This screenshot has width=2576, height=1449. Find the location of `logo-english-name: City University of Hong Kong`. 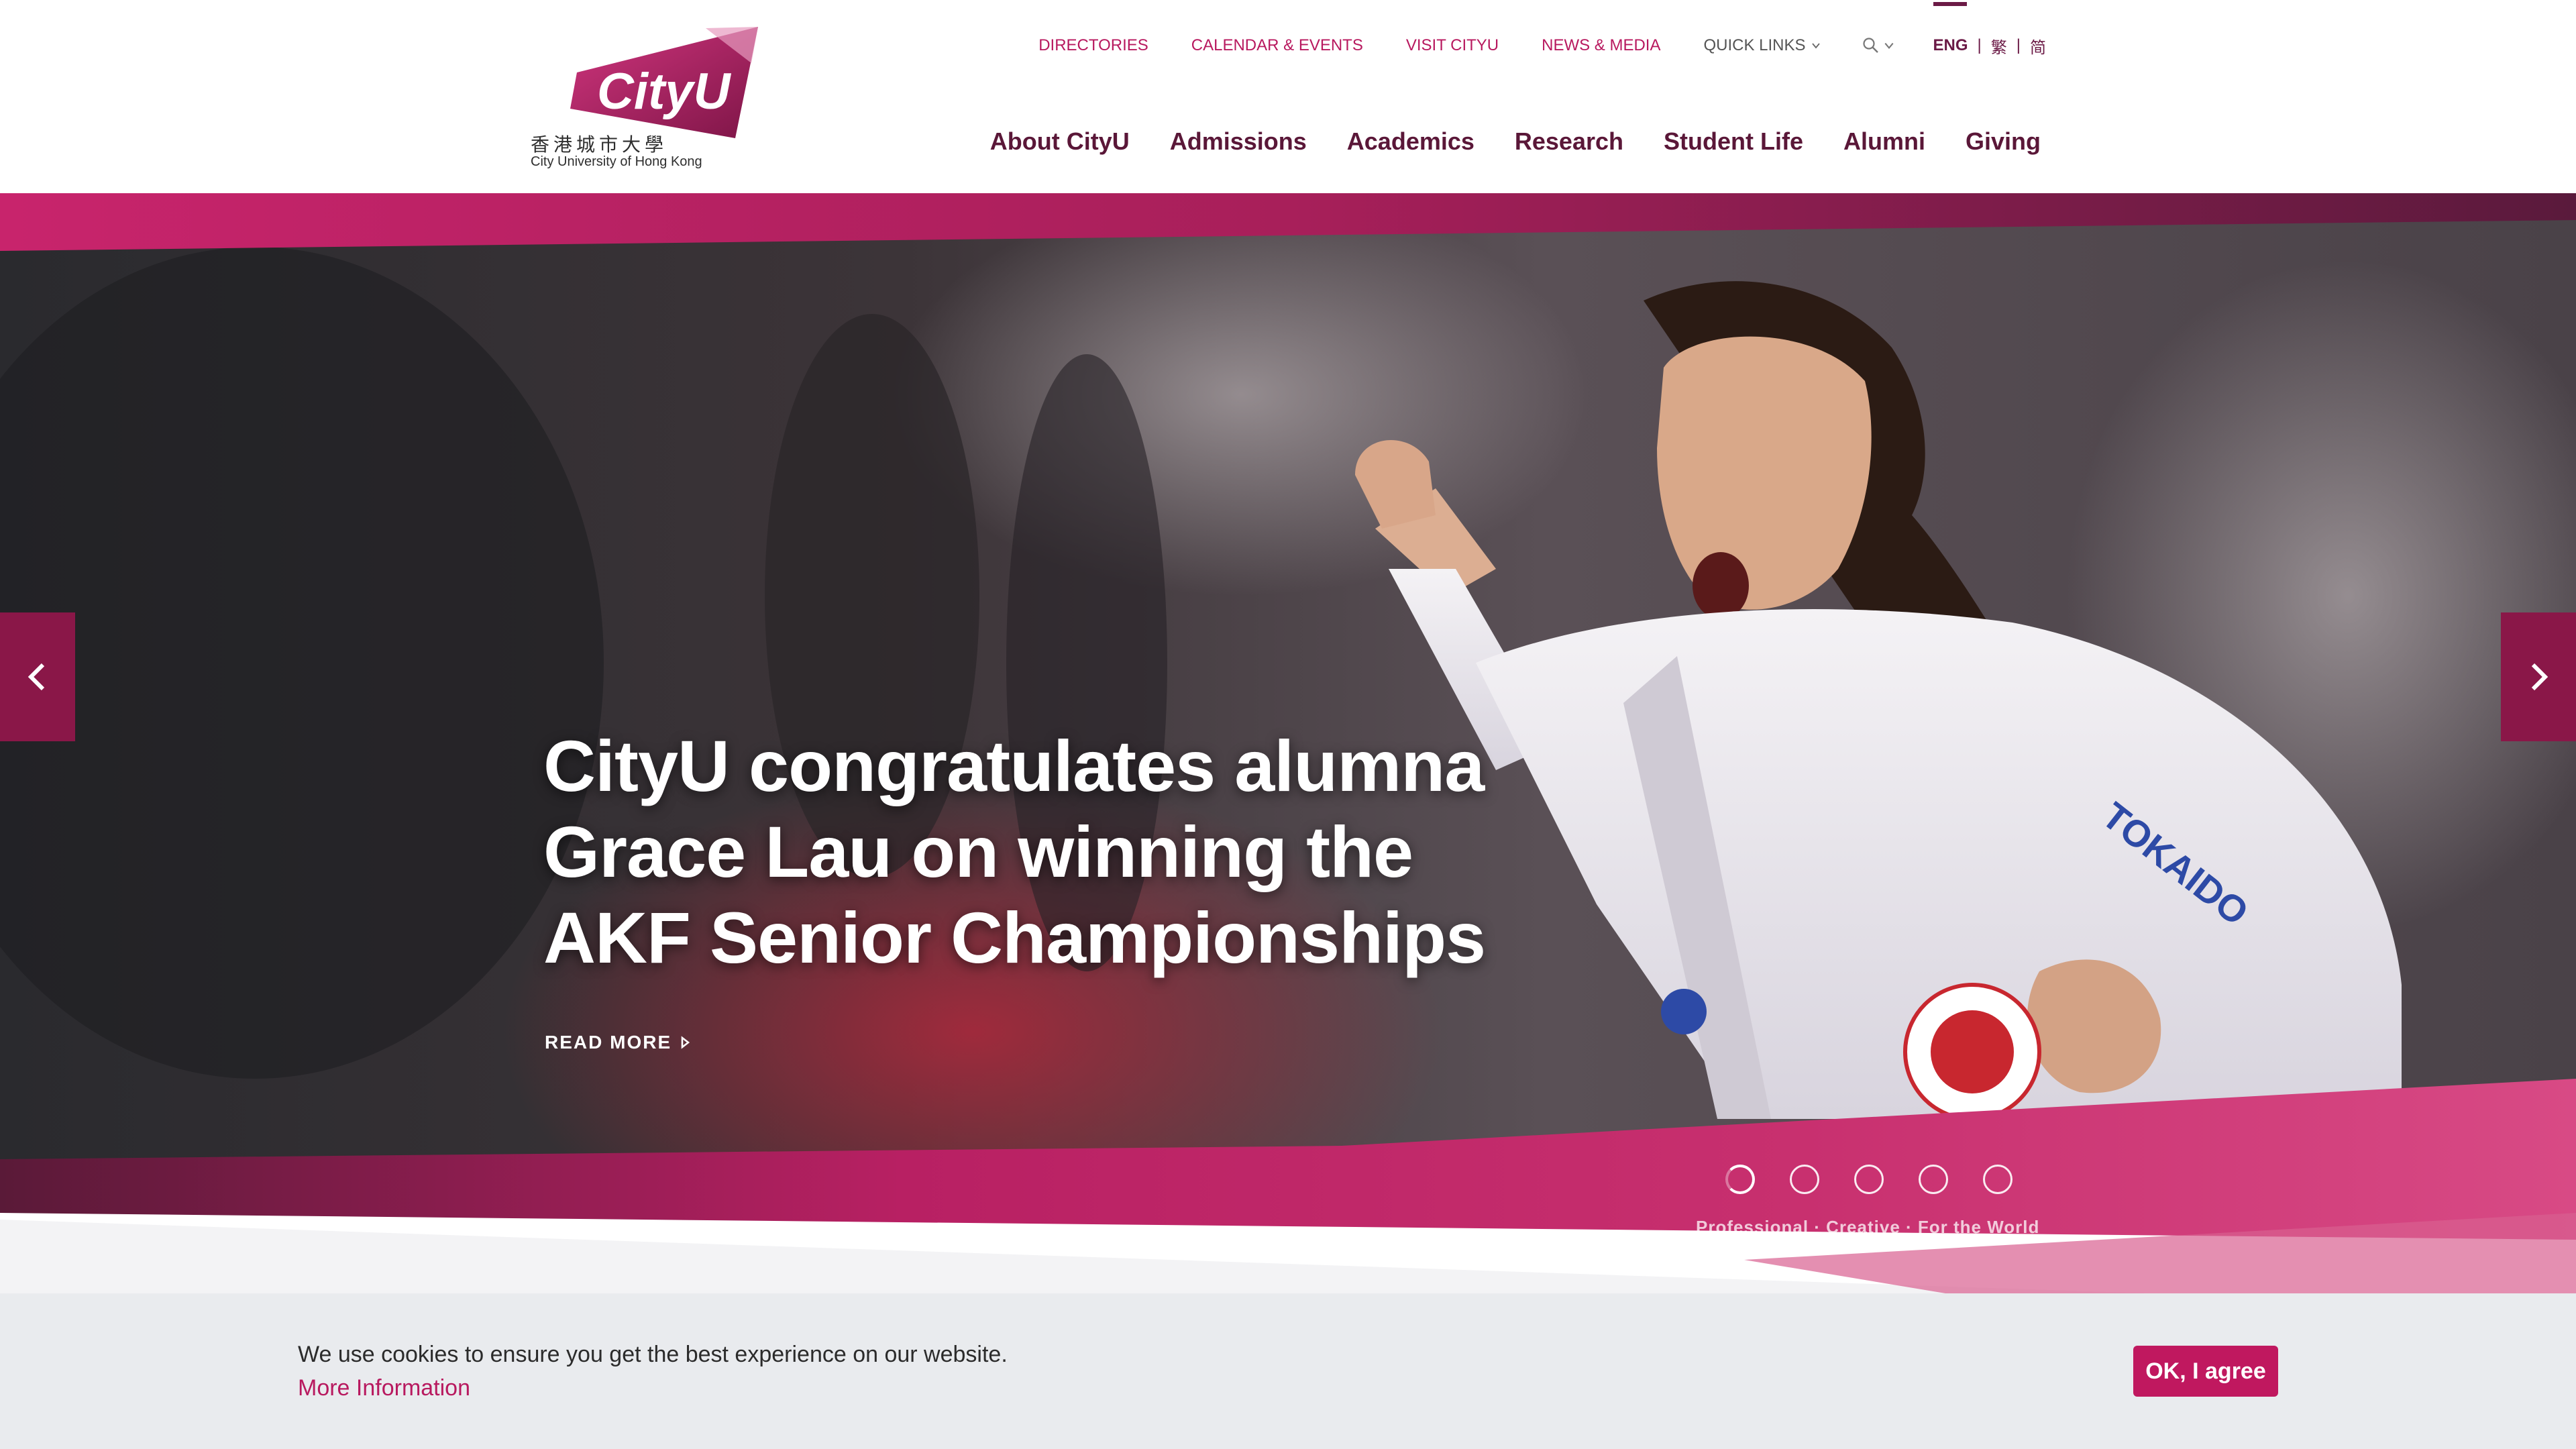

logo-english-name: City University of Hong Kong is located at coordinates (616, 161).